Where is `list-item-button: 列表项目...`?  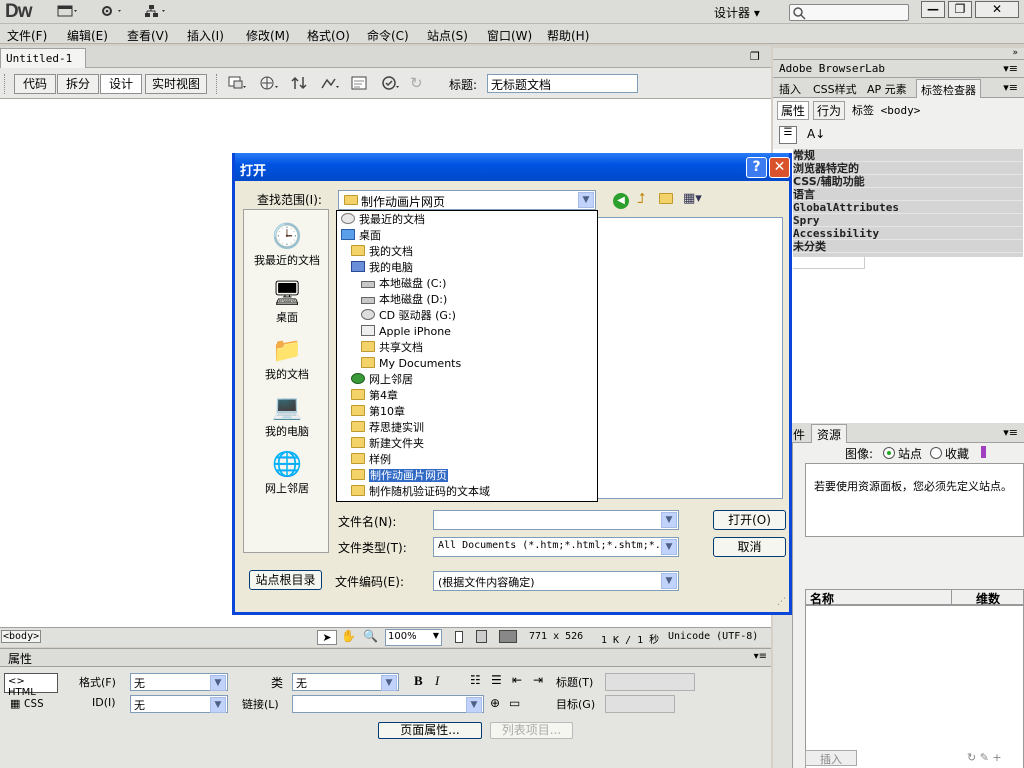 list-item-button: 列表项目... is located at coordinates (531, 730).